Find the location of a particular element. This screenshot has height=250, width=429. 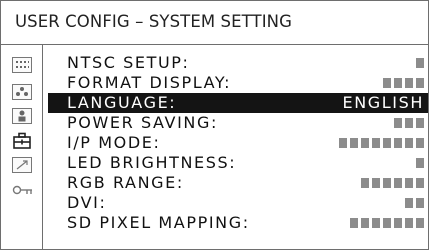

menu-item-label: NTSC SETUP: is located at coordinates (128, 62).